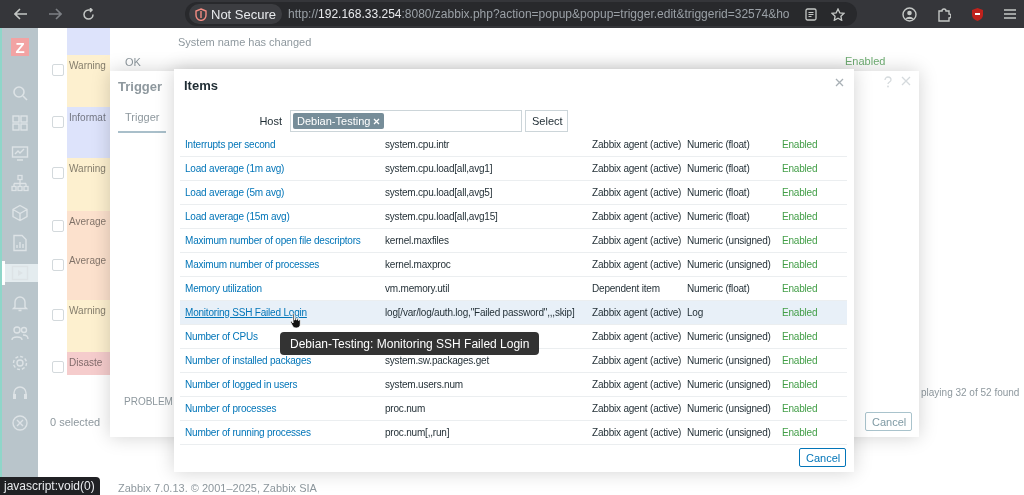 This screenshot has height=495, width=1024. I want to click on table-row: Load average (15m avg) system.cpu.load[all,avg15] Zabbix agent (active) Numeric (float) Enabled, so click(513, 217).